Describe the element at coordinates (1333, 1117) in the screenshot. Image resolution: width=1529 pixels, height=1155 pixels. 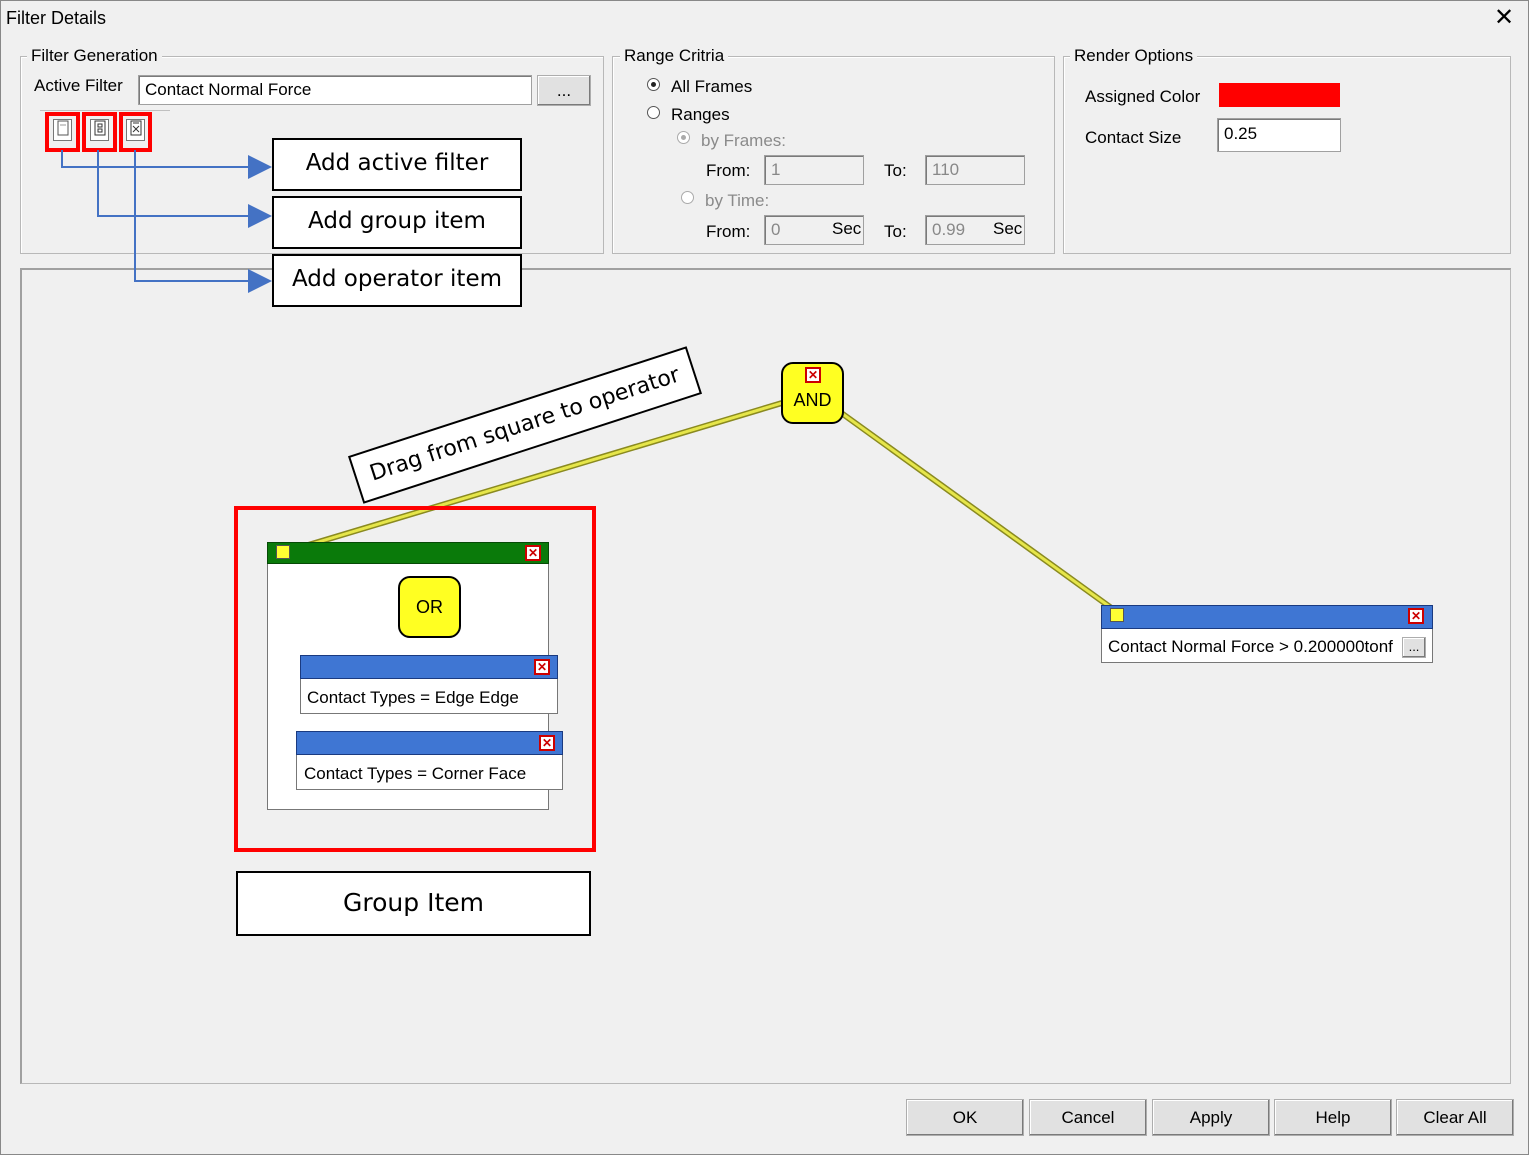
I see `help-button: Help` at that location.